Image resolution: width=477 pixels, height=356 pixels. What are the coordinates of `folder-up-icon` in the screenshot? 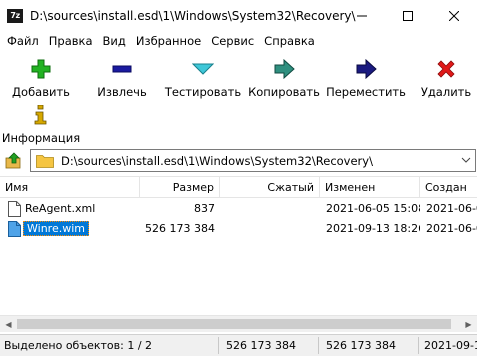 It's located at (13, 160).